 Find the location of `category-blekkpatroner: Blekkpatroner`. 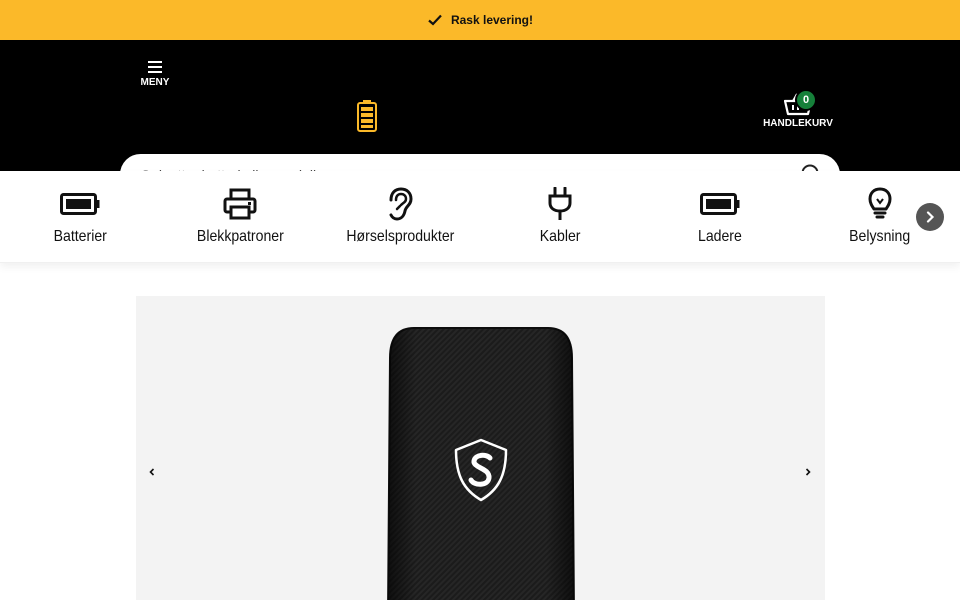

category-blekkpatroner: Blekkpatroner is located at coordinates (240, 216).